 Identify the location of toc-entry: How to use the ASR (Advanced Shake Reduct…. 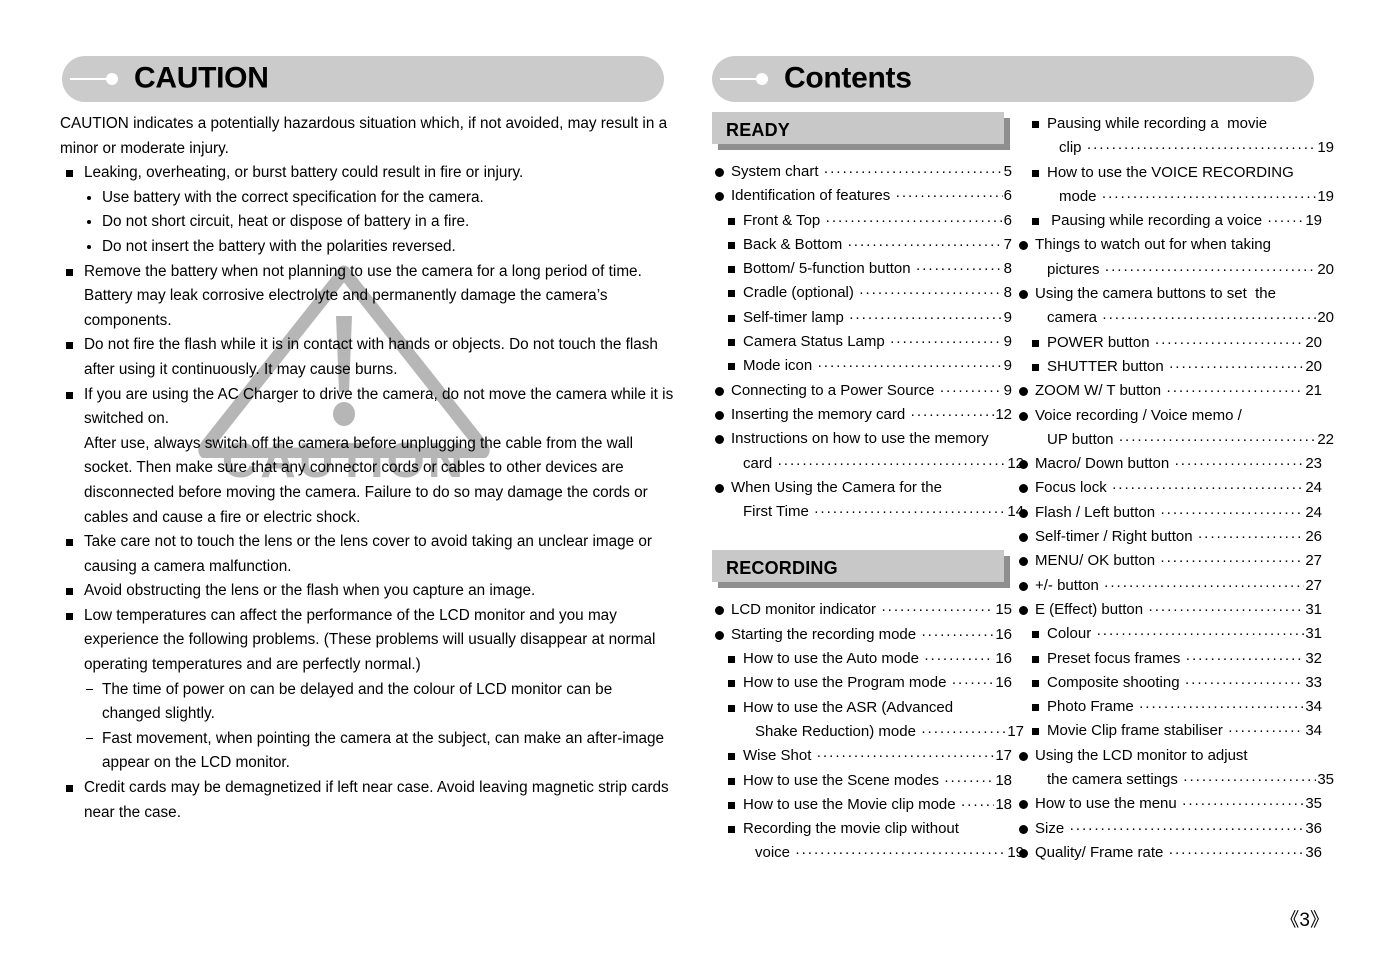
(868, 720).